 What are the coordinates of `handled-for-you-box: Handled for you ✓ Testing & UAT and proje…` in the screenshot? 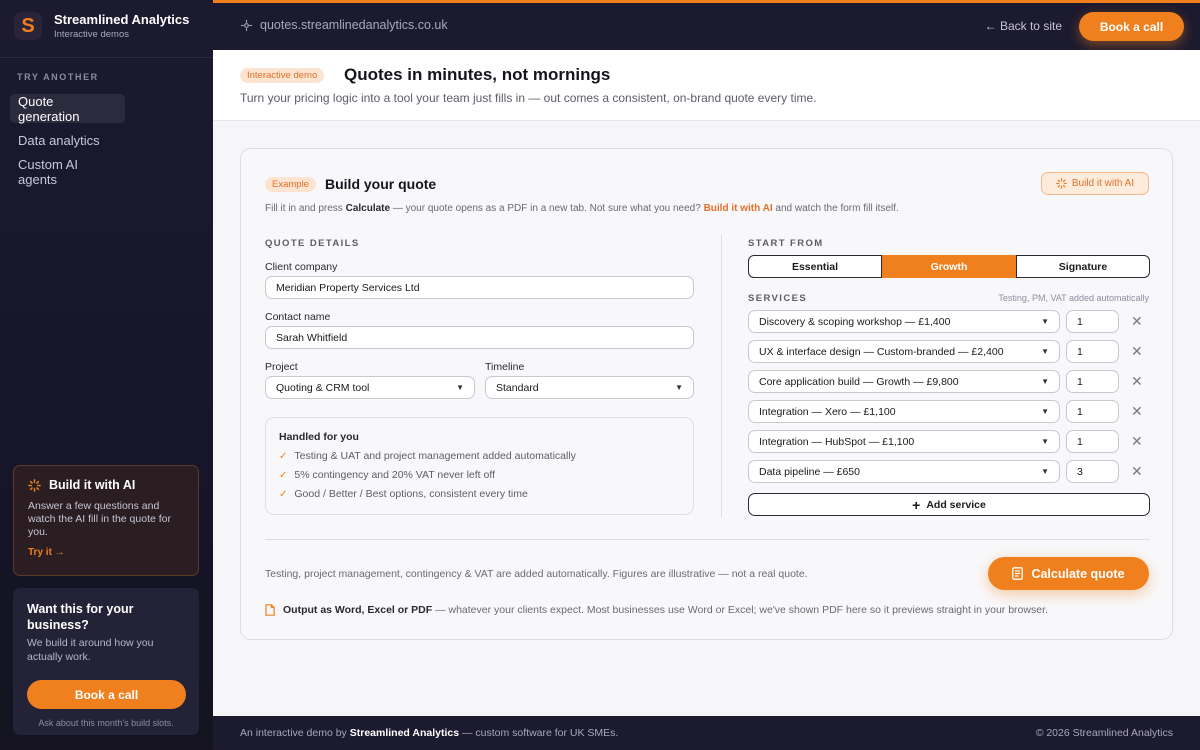 It's located at (479, 466).